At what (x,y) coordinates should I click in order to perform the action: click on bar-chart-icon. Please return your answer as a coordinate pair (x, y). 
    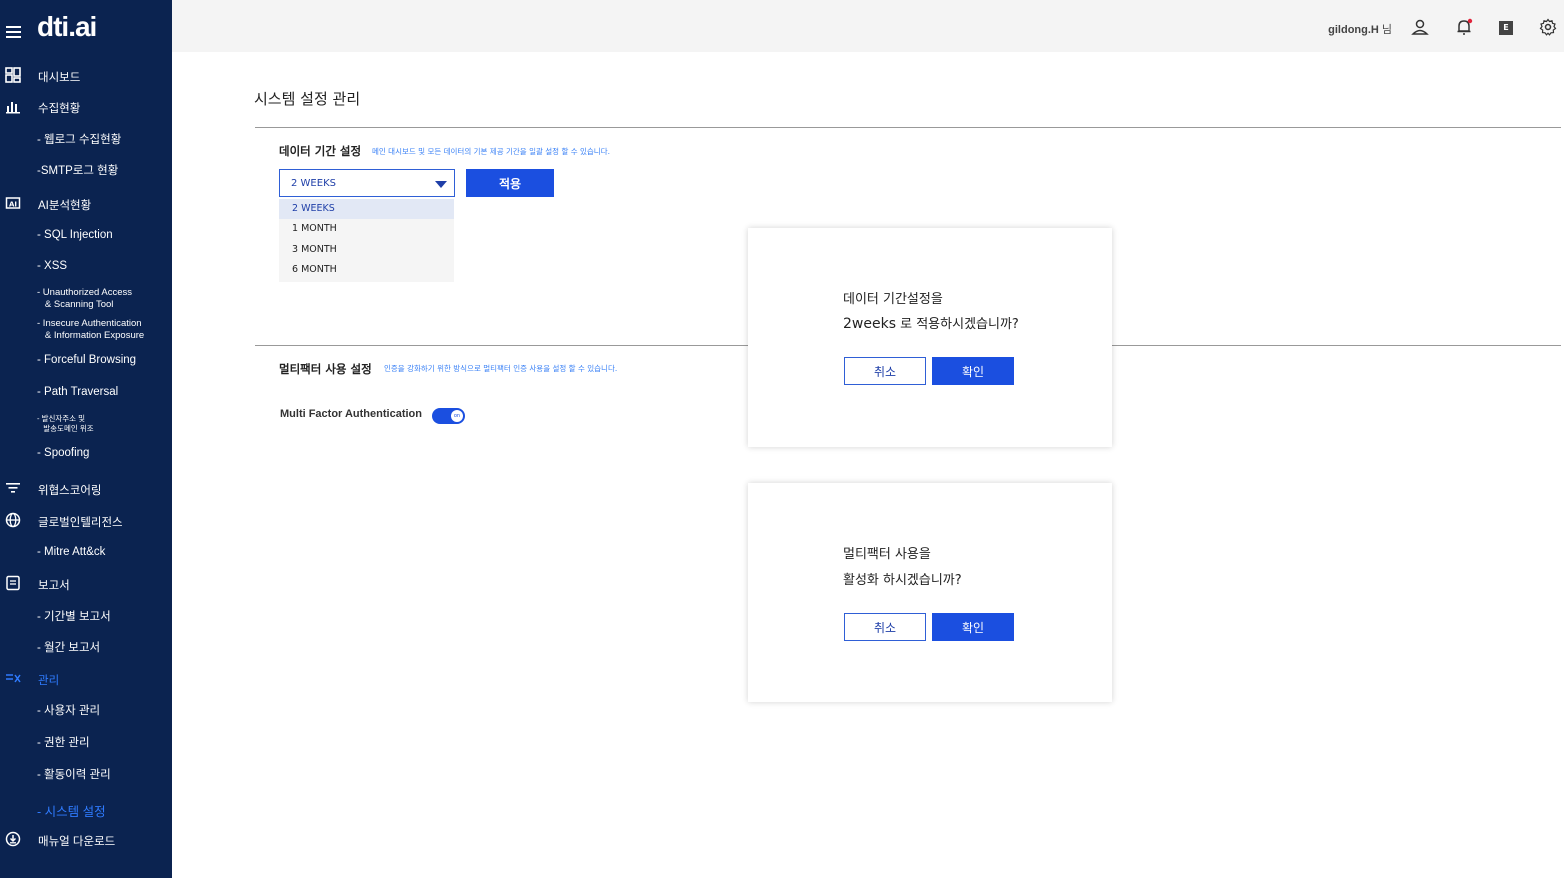
    Looking at the image, I should click on (13, 108).